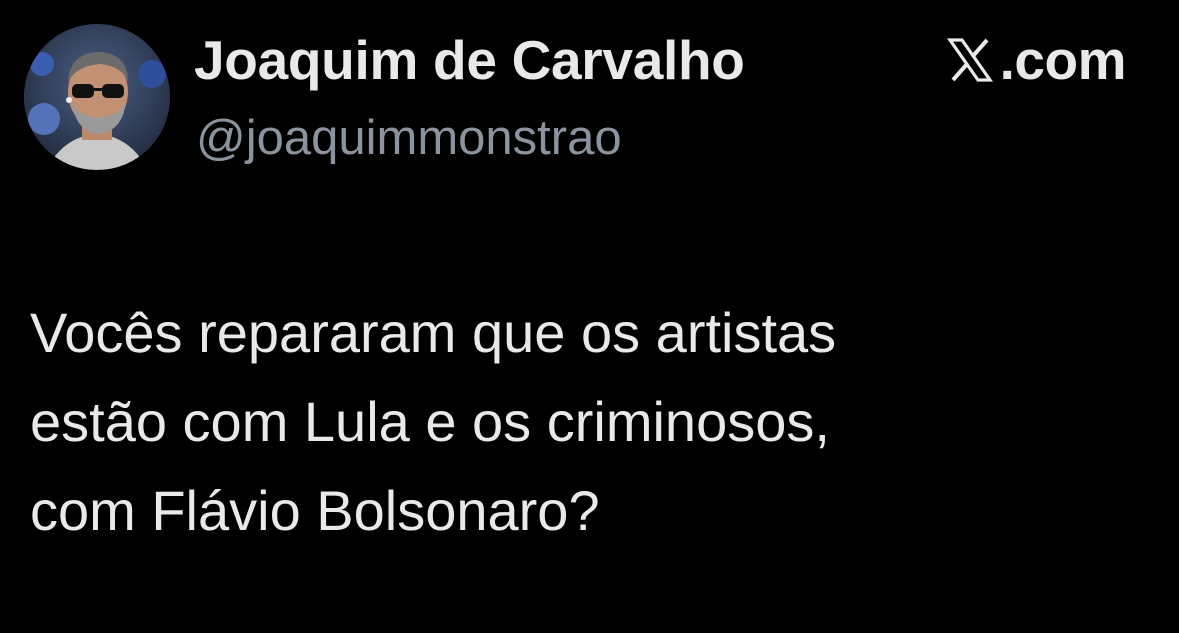  What do you see at coordinates (969, 60) in the screenshot?
I see `x-logo-icon` at bounding box center [969, 60].